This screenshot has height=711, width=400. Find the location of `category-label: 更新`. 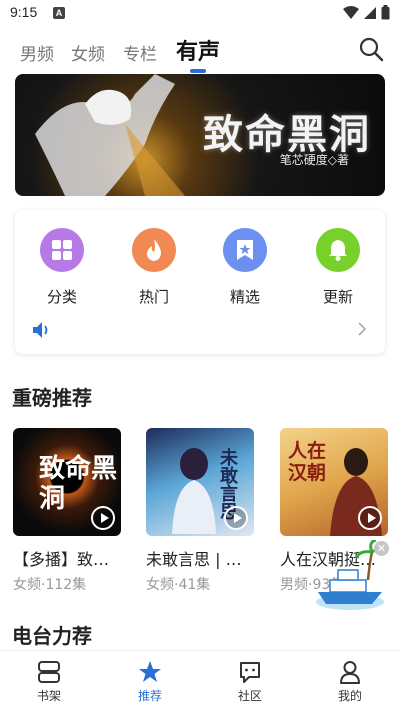

category-label: 更新 is located at coordinates (337, 297).